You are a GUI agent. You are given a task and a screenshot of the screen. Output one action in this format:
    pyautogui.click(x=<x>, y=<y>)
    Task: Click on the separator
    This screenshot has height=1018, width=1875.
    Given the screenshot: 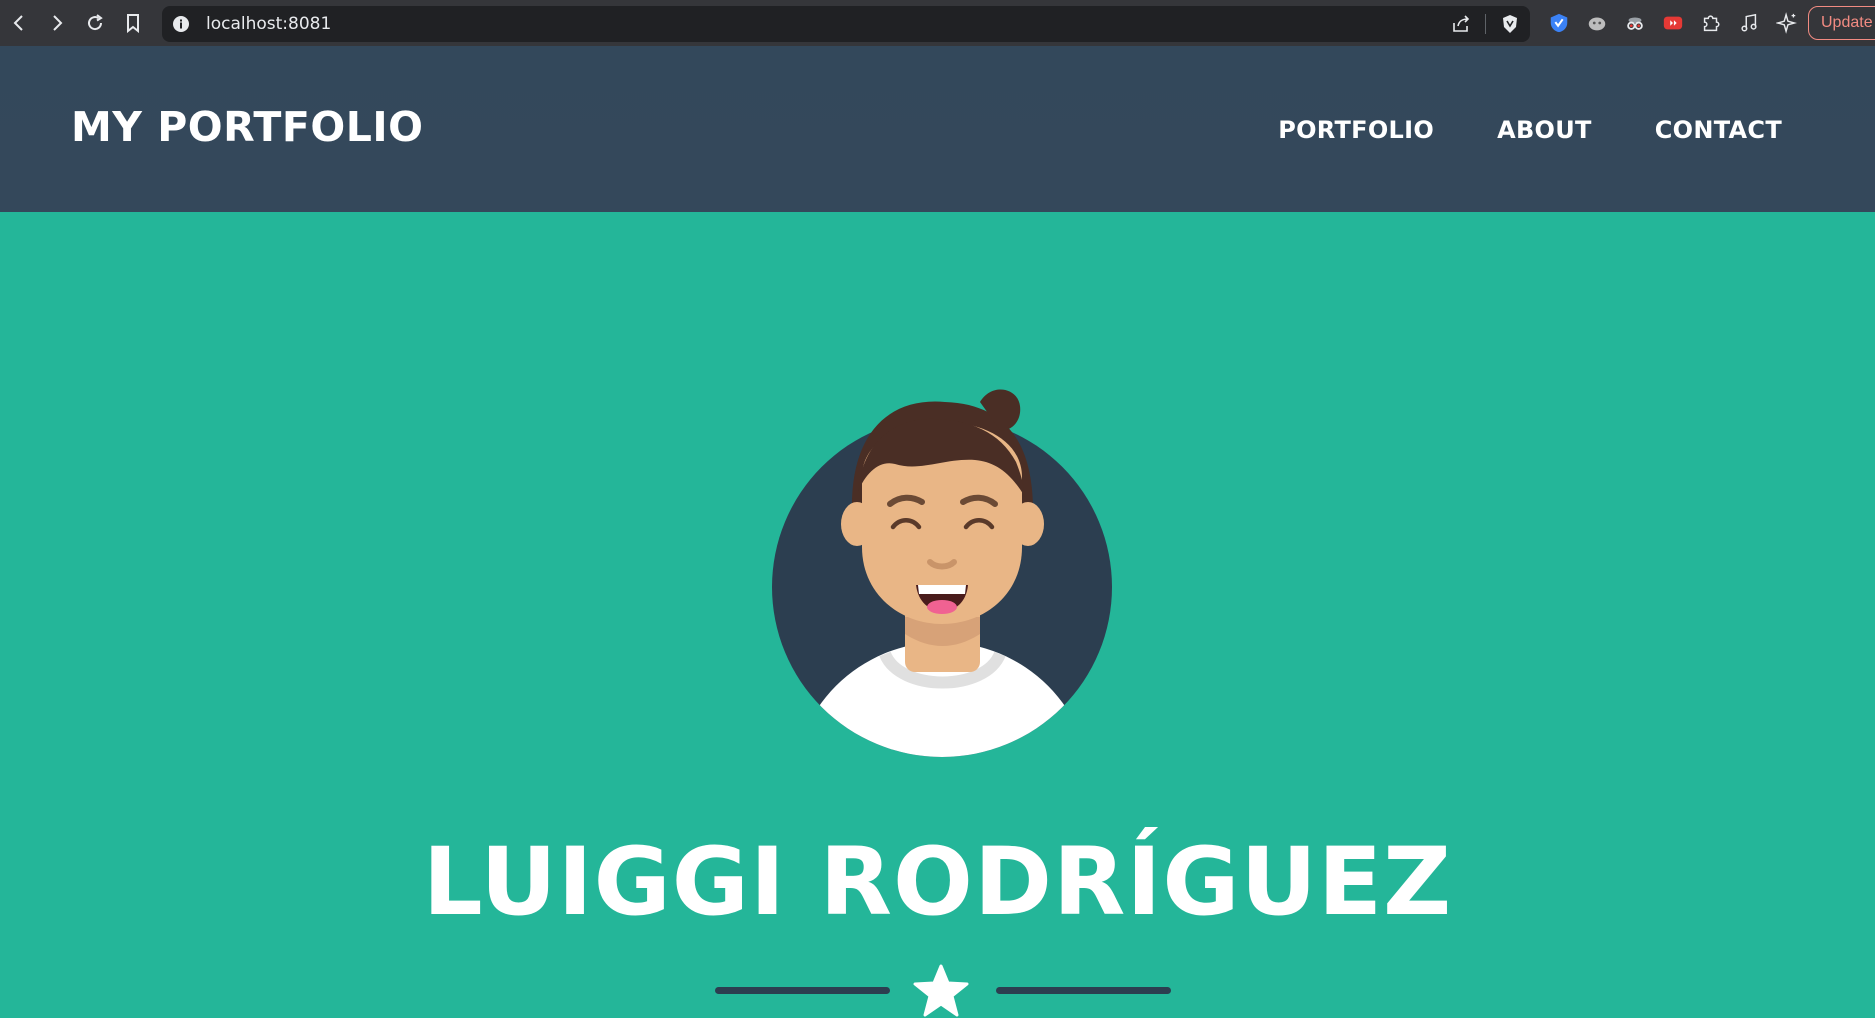 What is the action you would take?
    pyautogui.click(x=1485, y=24)
    